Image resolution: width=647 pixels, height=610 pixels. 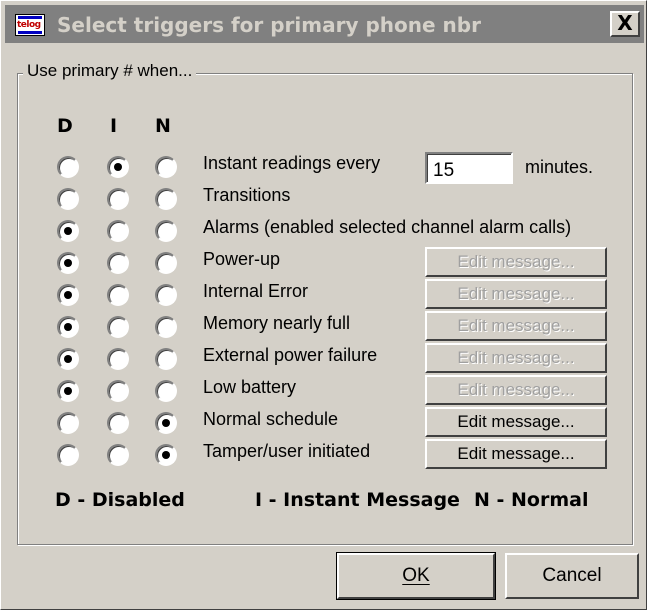 I want to click on cancel-button: Cancel, so click(x=572, y=576).